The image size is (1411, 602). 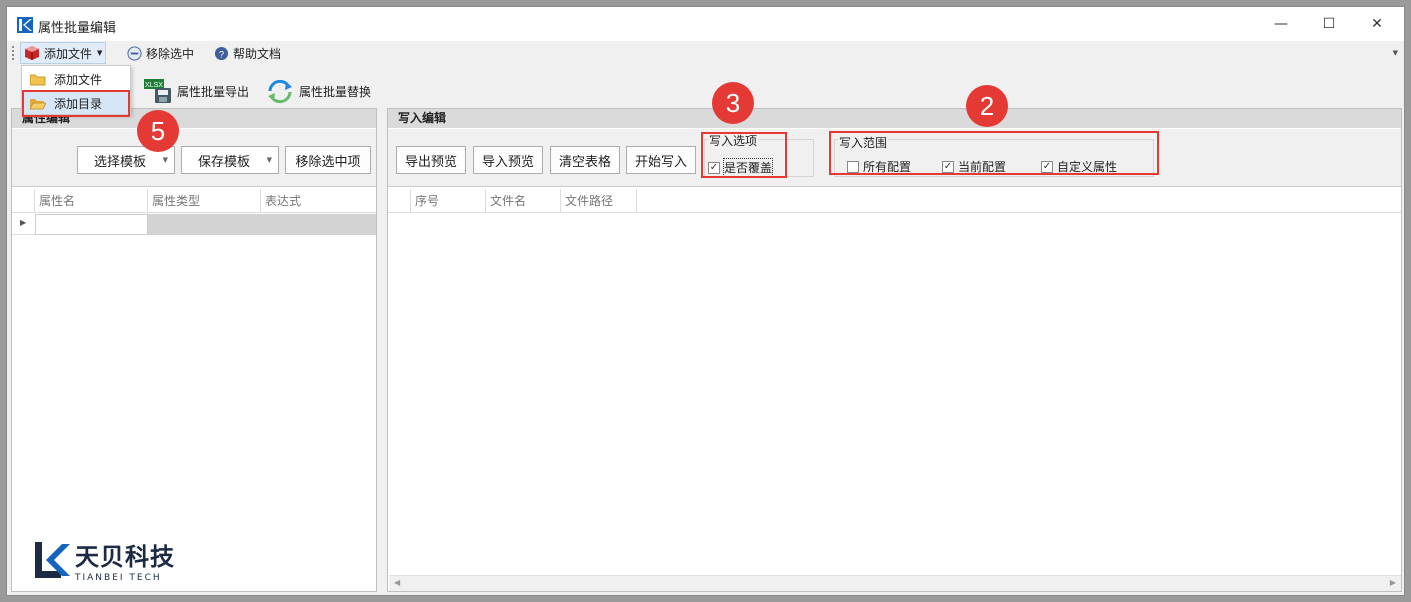 What do you see at coordinates (170, 53) in the screenshot?
I see `remove-selected-label: 移除选中` at bounding box center [170, 53].